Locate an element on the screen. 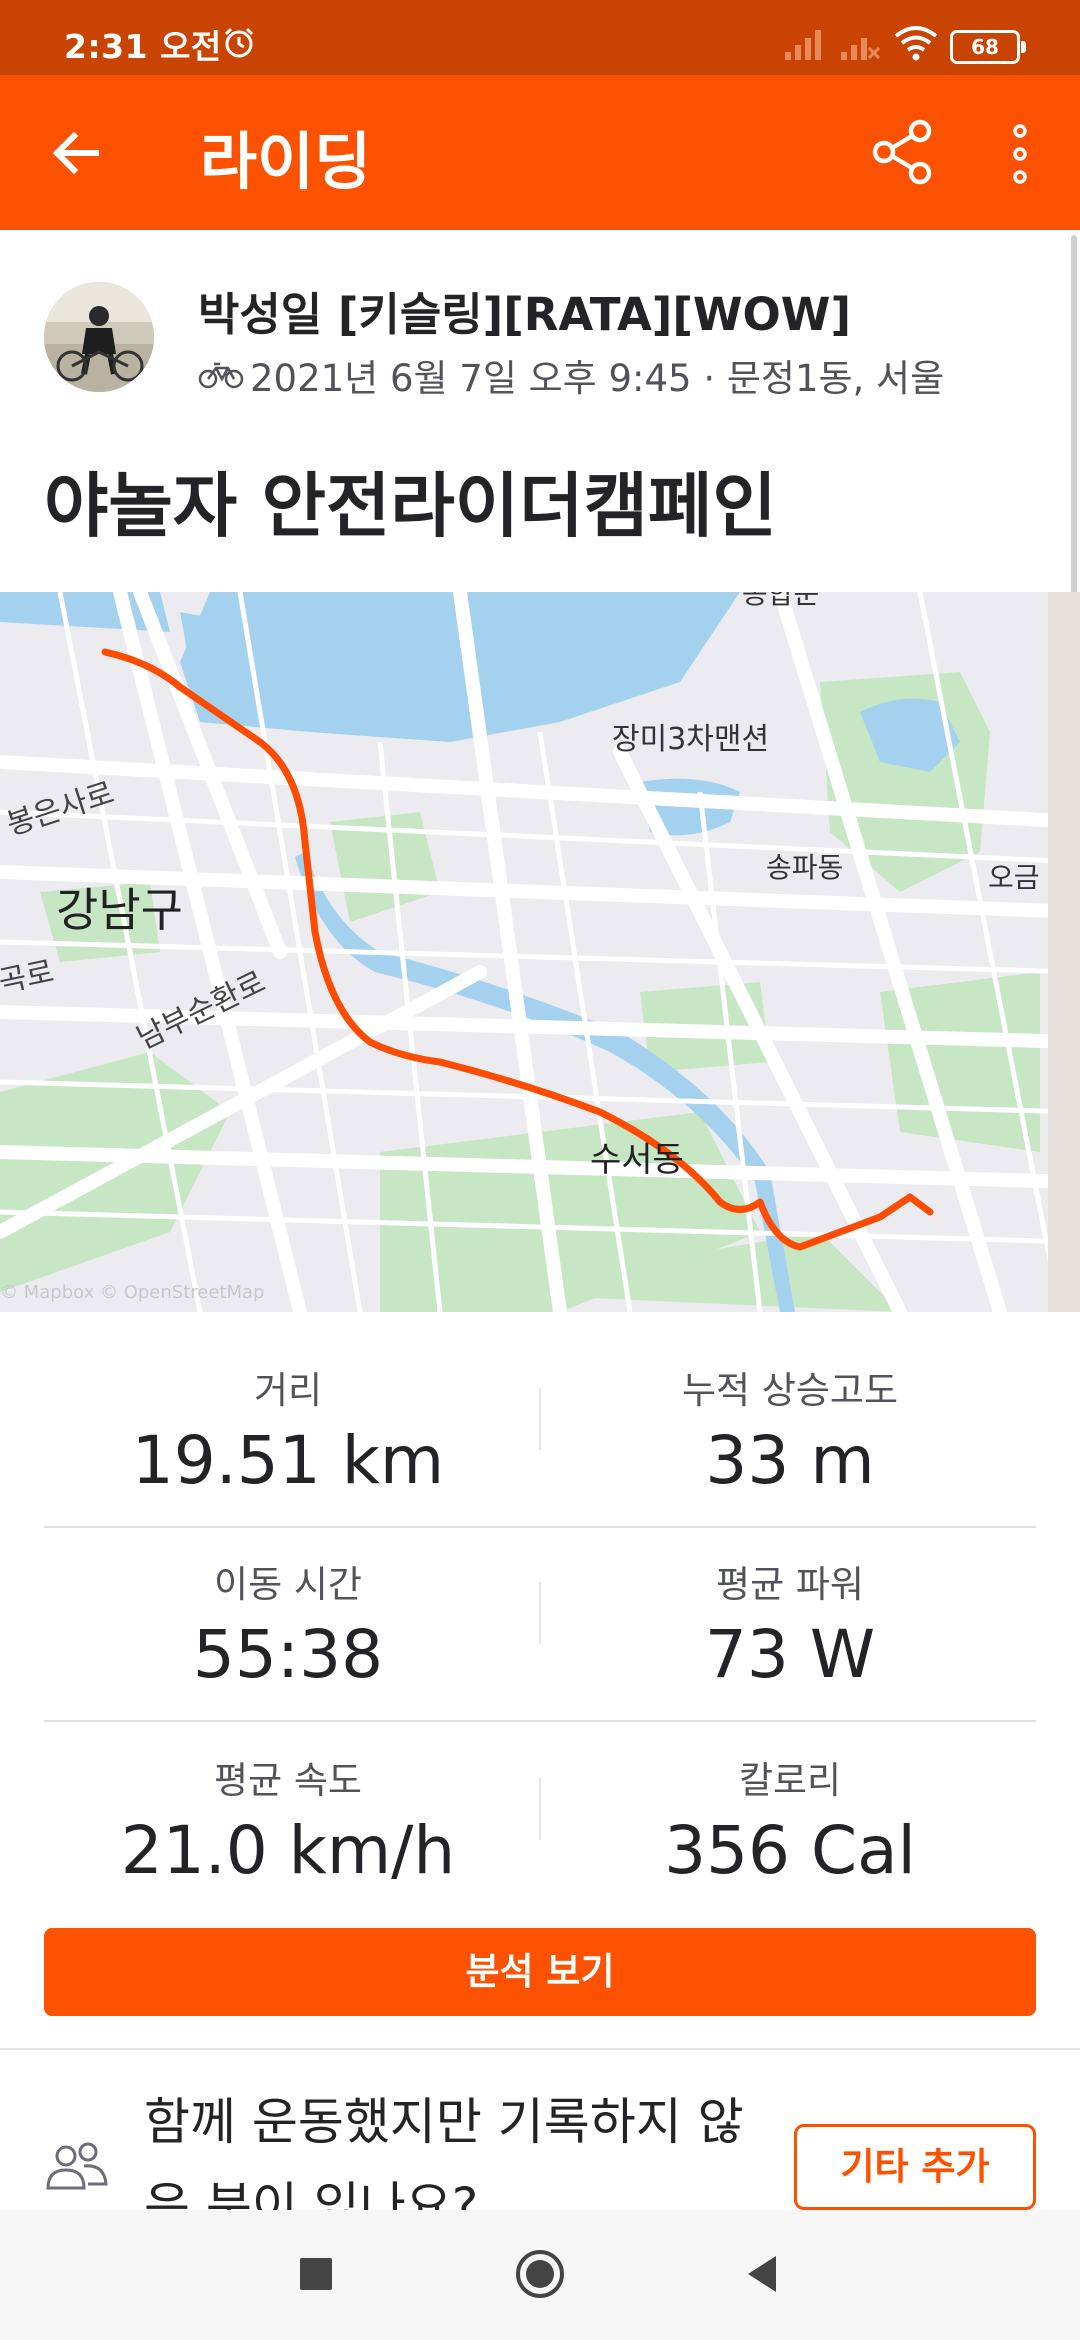  stat-elevation: 누적 상승고도 33 m is located at coordinates (790, 1429).